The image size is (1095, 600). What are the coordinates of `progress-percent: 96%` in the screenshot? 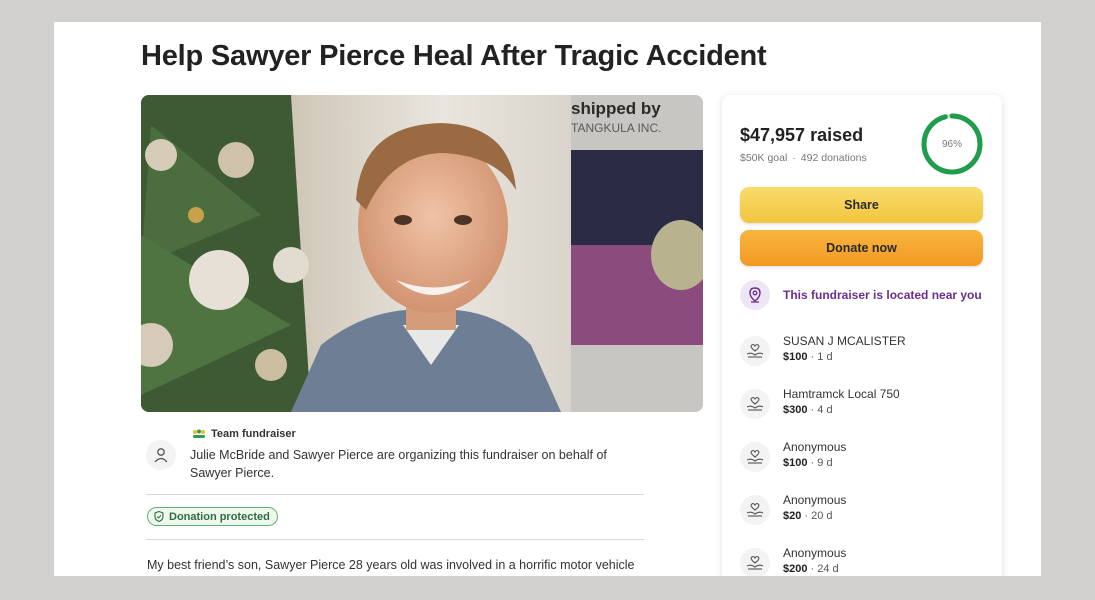 It's located at (951, 144).